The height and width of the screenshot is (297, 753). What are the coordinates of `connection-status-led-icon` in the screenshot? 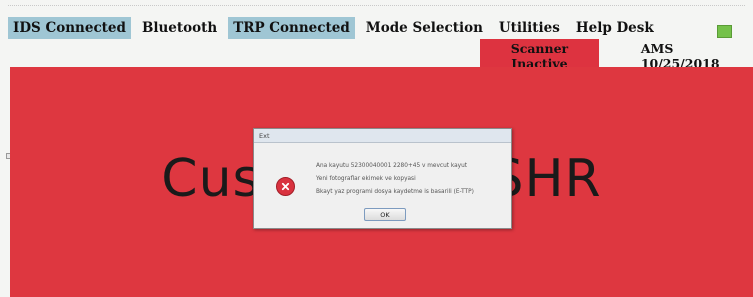 It's located at (724, 31).